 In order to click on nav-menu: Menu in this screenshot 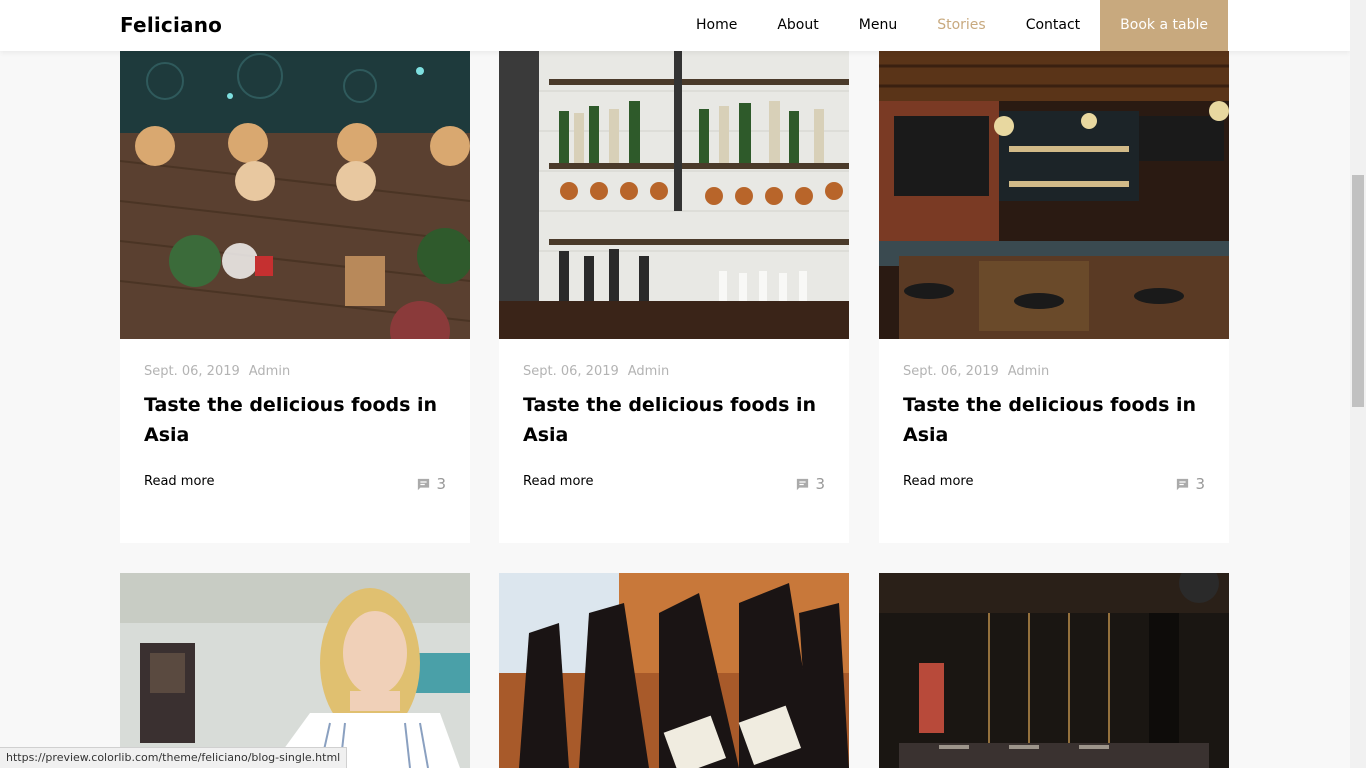, I will do `click(878, 25)`.